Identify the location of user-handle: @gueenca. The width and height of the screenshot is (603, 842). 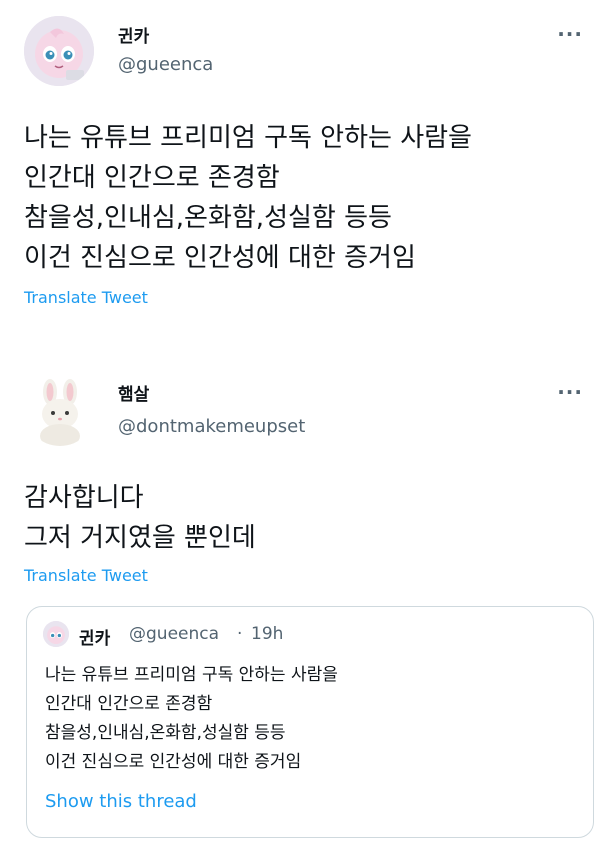
(165, 64).